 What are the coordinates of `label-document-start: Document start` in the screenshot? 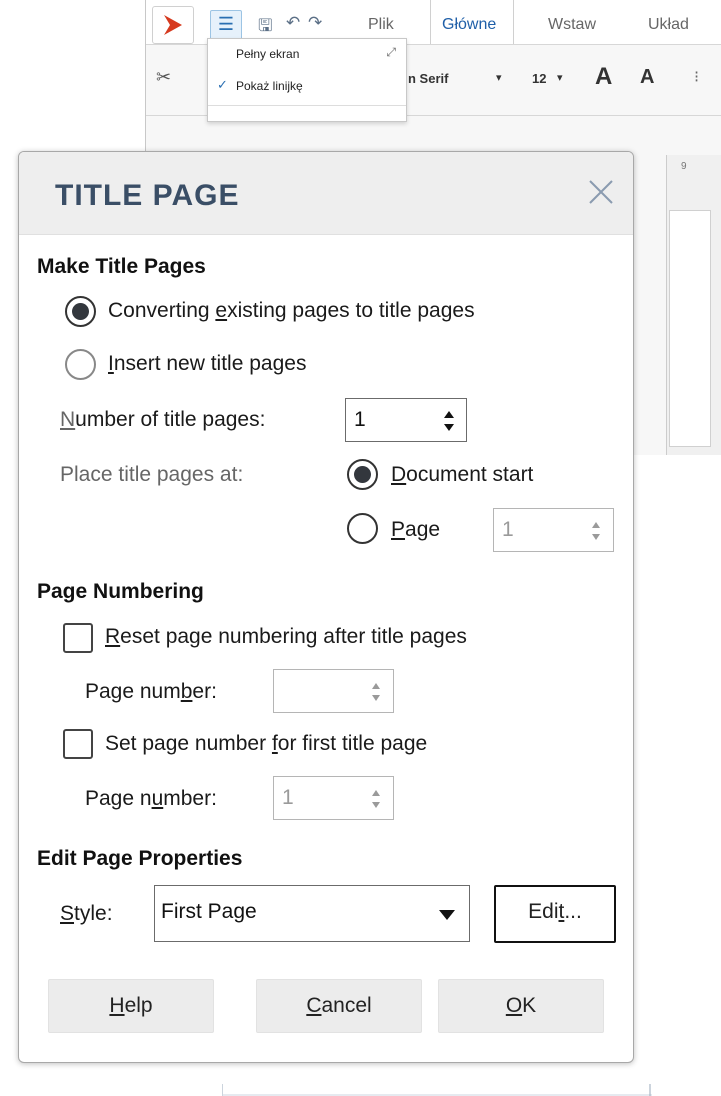 It's located at (462, 475).